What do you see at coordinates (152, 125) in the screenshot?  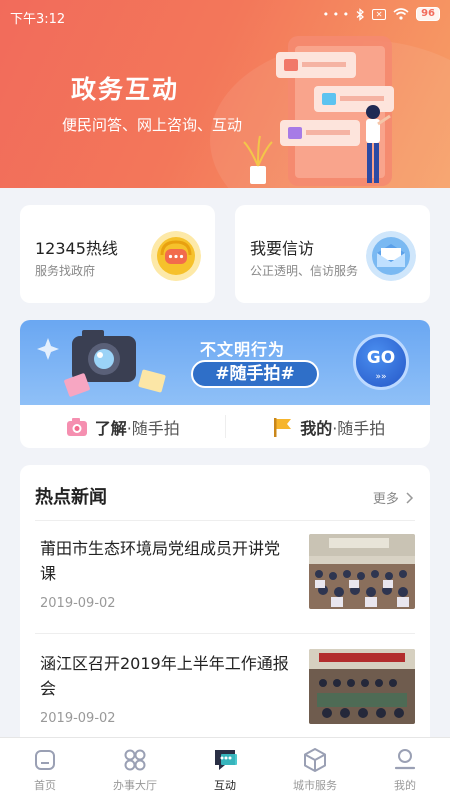 I see `page-subtitle: 便民问答、网上咨询、互动` at bounding box center [152, 125].